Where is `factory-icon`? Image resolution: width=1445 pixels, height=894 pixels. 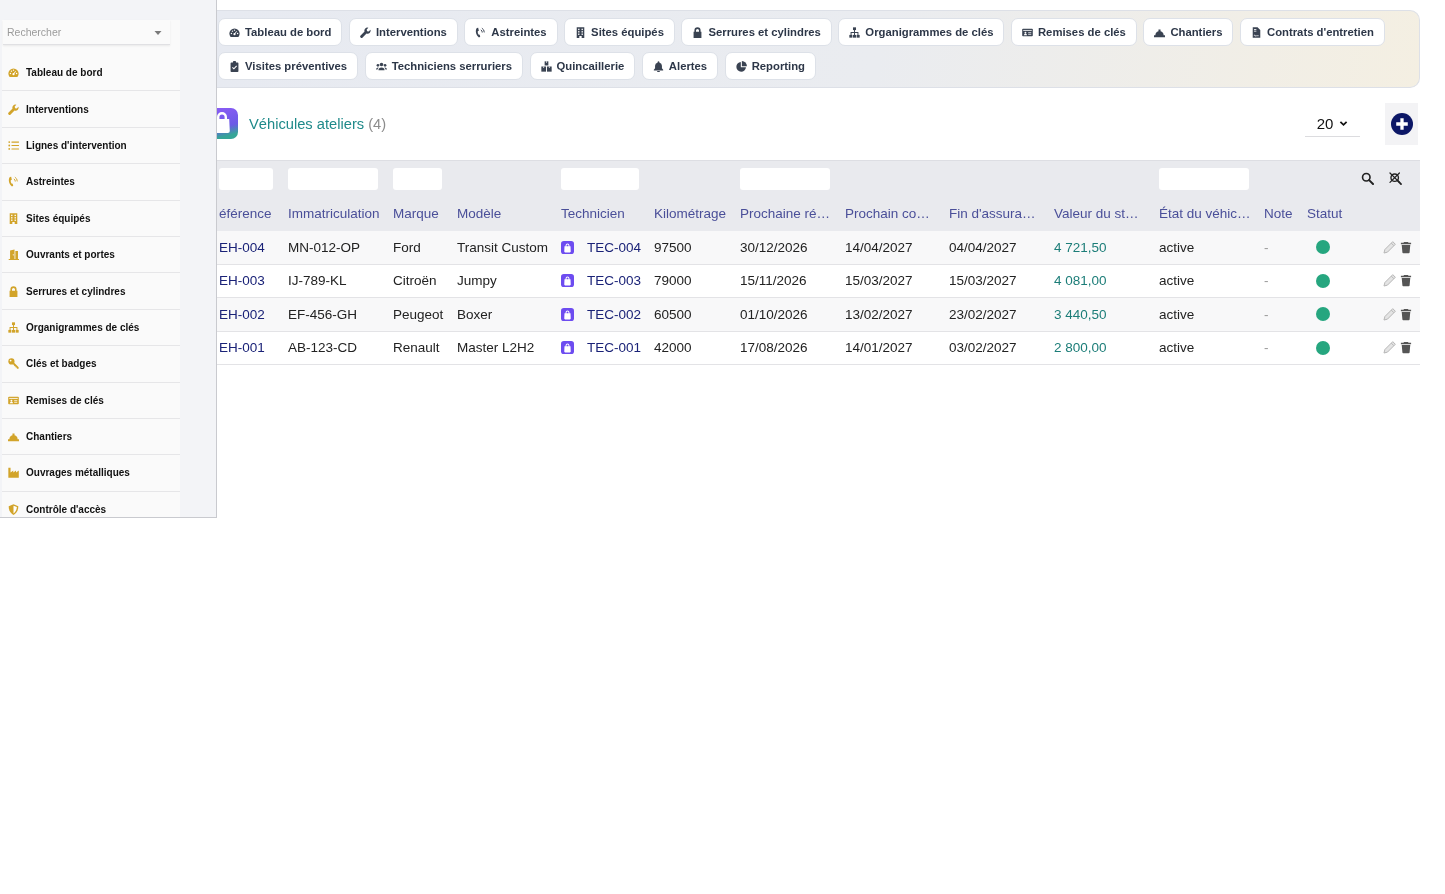
factory-icon is located at coordinates (13, 473).